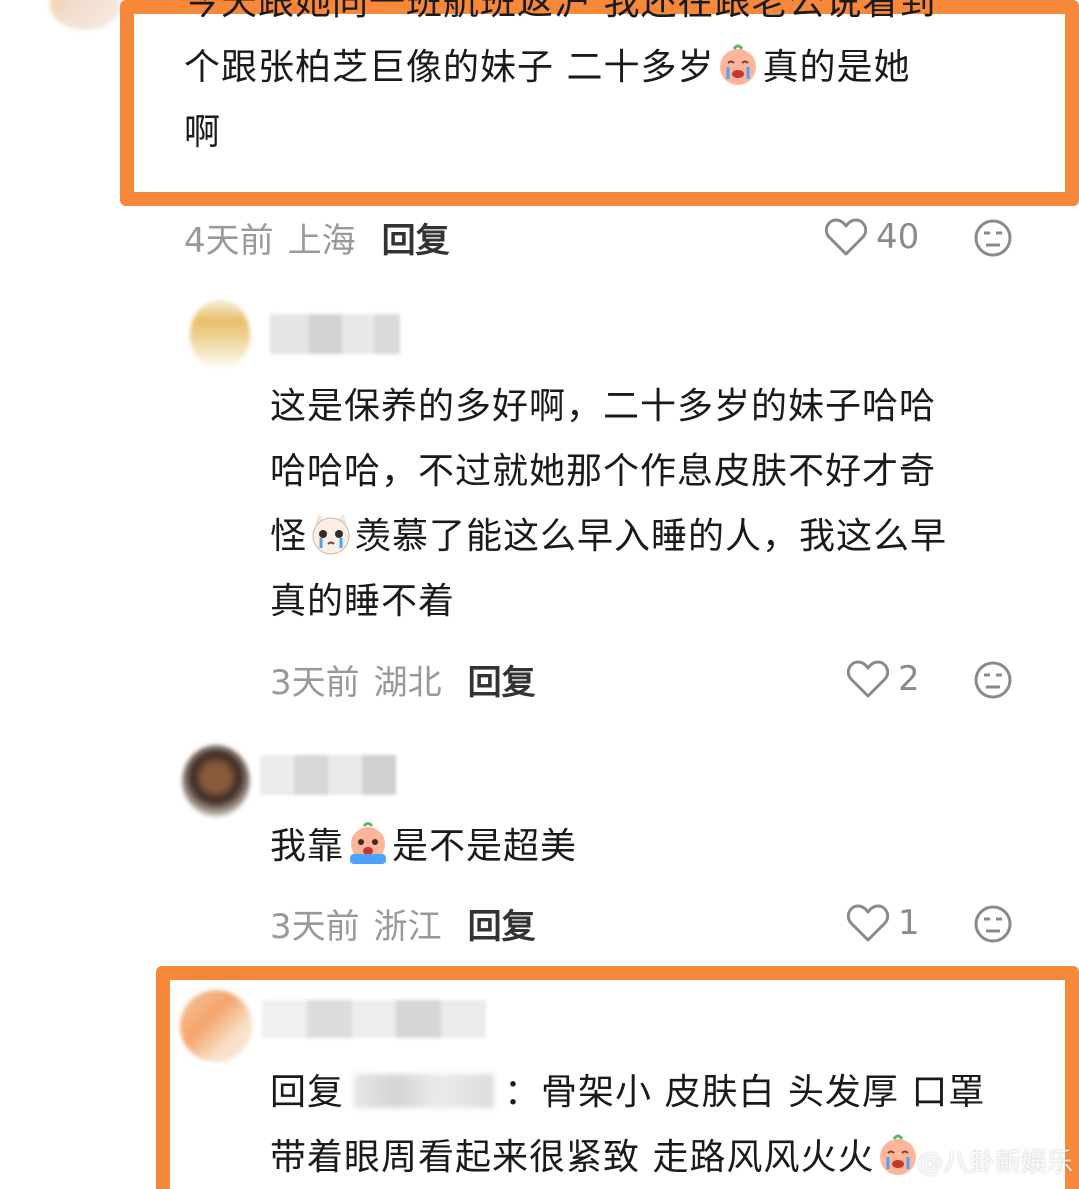 This screenshot has height=1189, width=1079. What do you see at coordinates (603, 406) in the screenshot?
I see `comment-line: 这是保养的多好啊，二十多岁的妹子哈哈` at bounding box center [603, 406].